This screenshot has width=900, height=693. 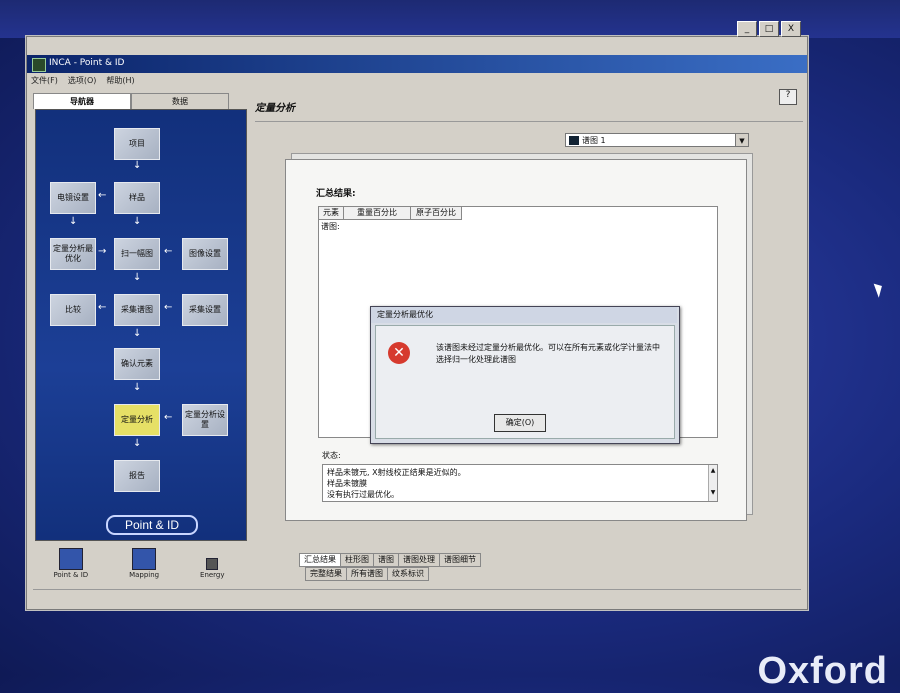 What do you see at coordinates (399, 353) in the screenshot?
I see `error-icon: ✕` at bounding box center [399, 353].